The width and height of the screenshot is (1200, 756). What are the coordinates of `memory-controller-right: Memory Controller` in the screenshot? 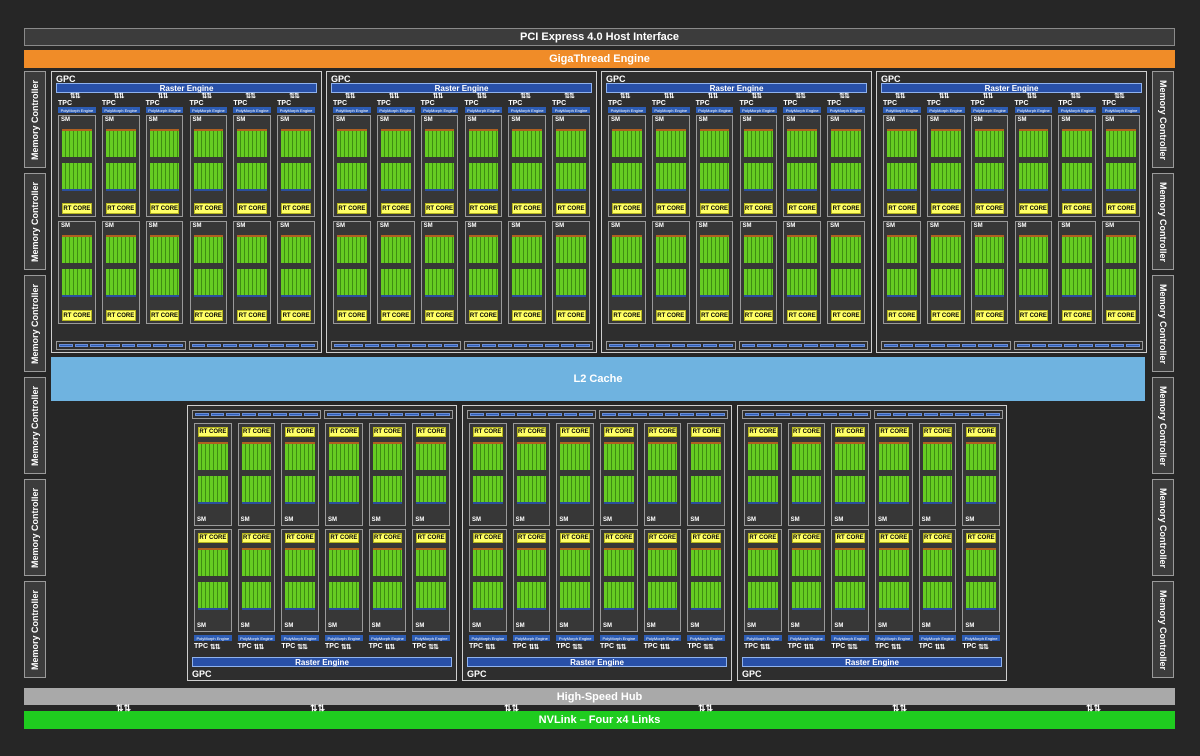 It's located at (1163, 629).